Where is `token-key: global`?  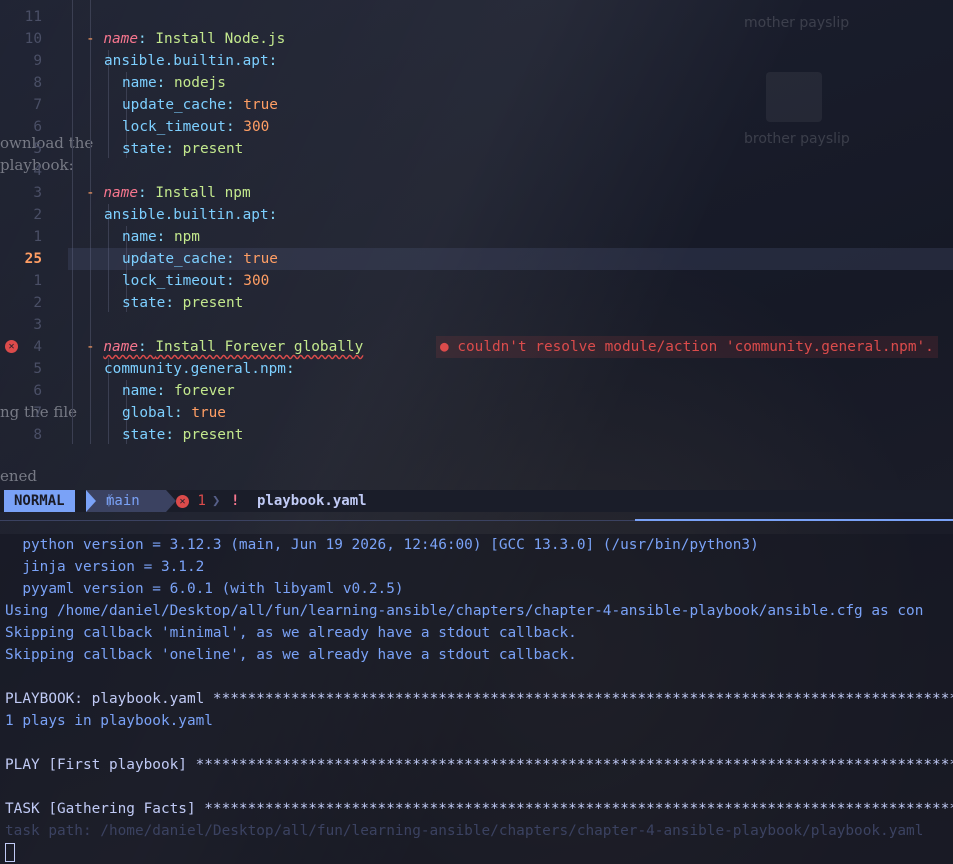 token-key: global is located at coordinates (148, 413).